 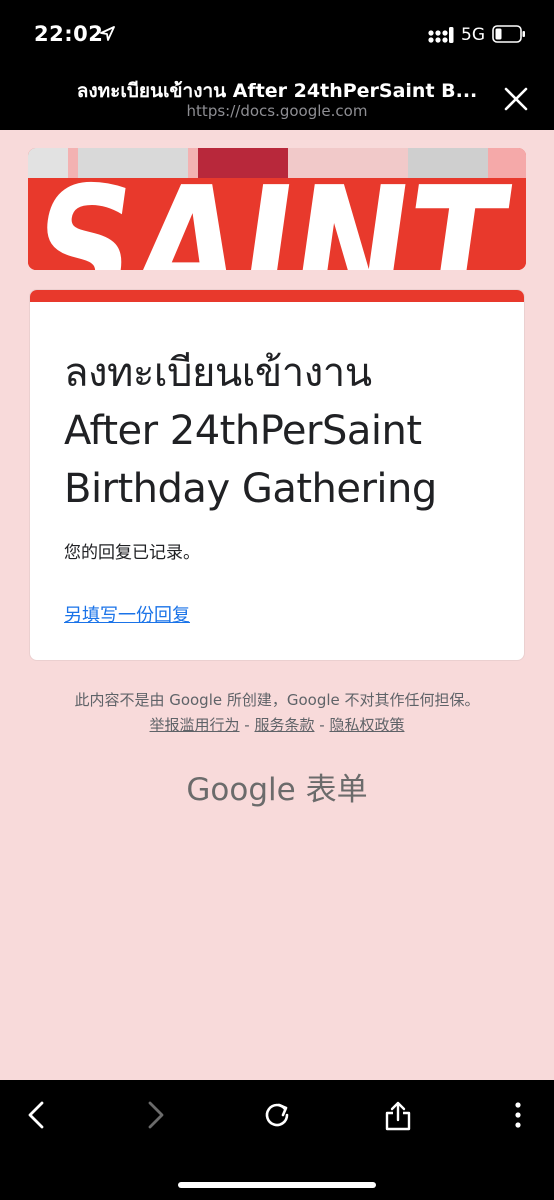 I want to click on status-bar: 22:02 5G, so click(x=277, y=35).